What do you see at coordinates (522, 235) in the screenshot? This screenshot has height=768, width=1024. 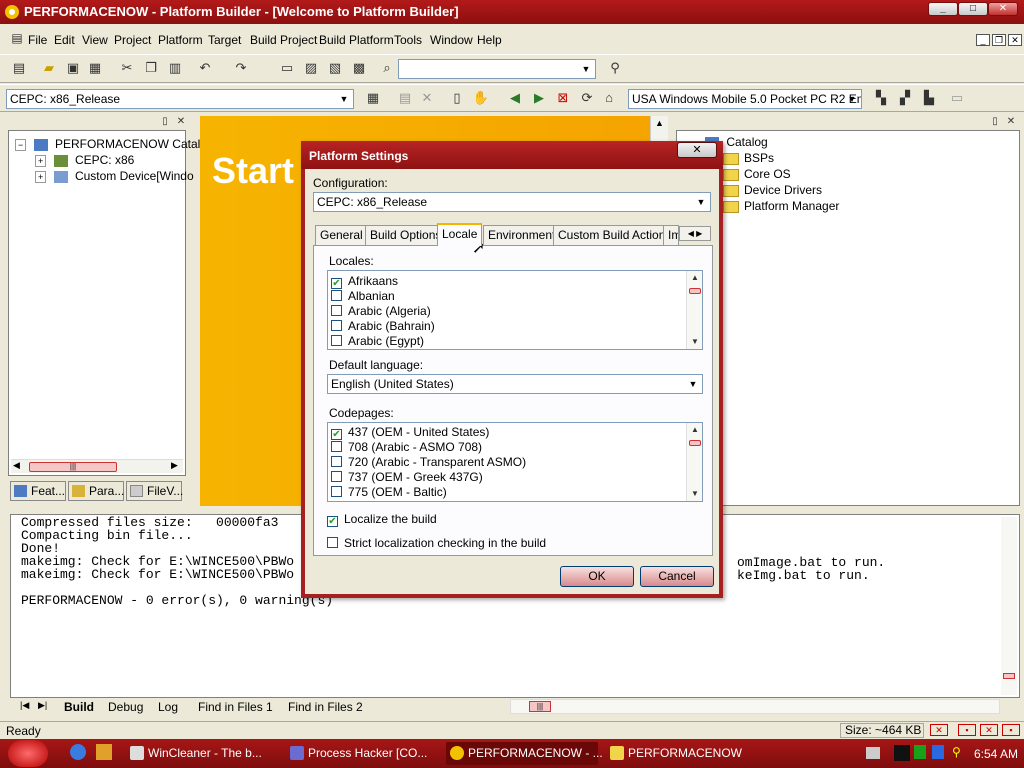 I see `tab-environment: Environment` at bounding box center [522, 235].